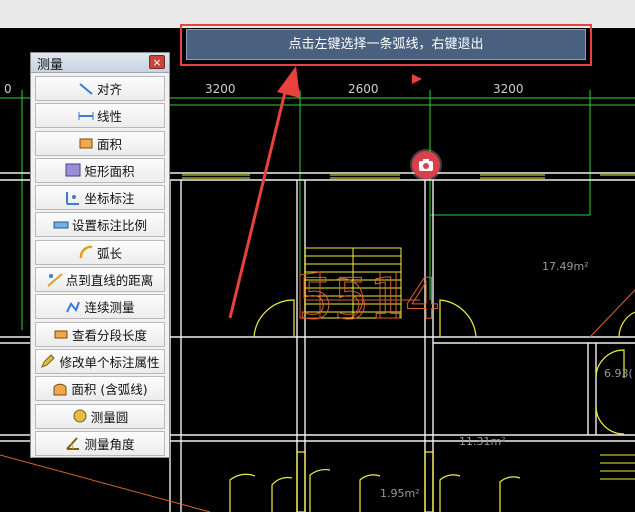 The image size is (635, 512). Describe the element at coordinates (109, 308) in the screenshot. I see `measure-tool-label: 连续测量` at that location.